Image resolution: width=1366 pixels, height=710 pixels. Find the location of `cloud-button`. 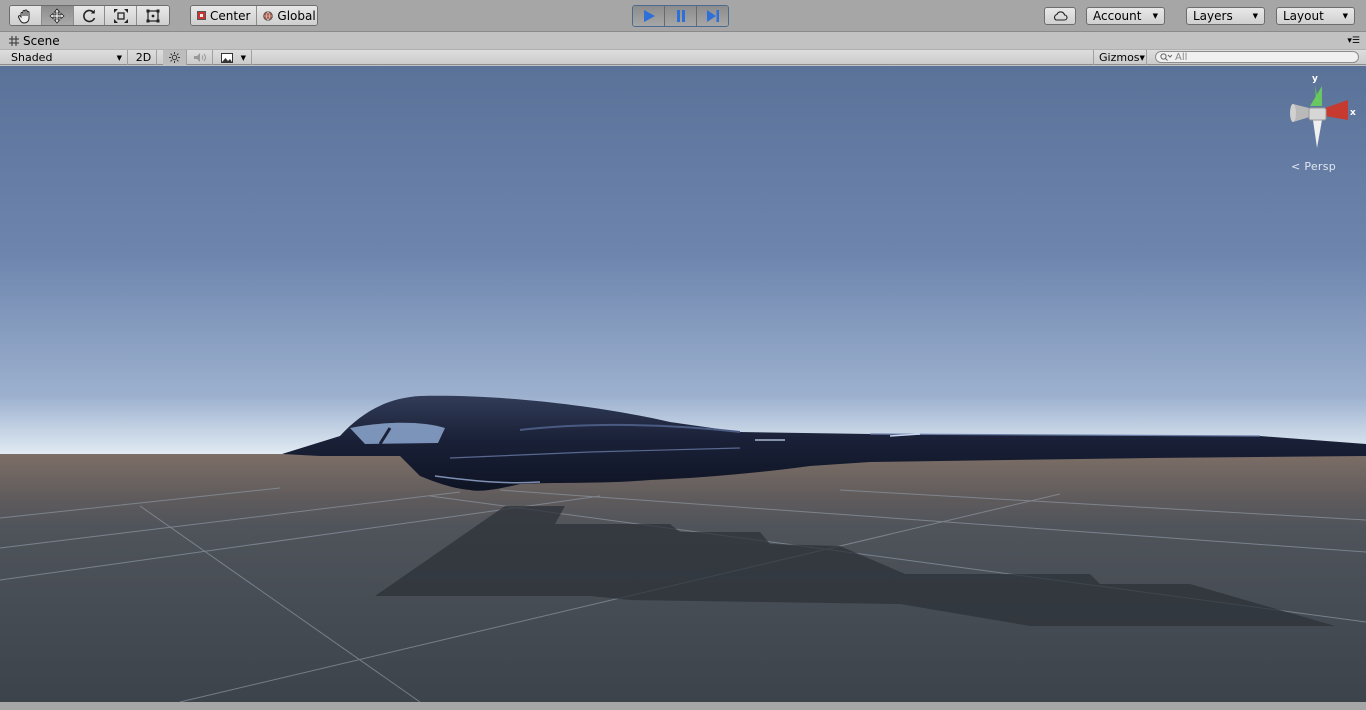

cloud-button is located at coordinates (1060, 16).